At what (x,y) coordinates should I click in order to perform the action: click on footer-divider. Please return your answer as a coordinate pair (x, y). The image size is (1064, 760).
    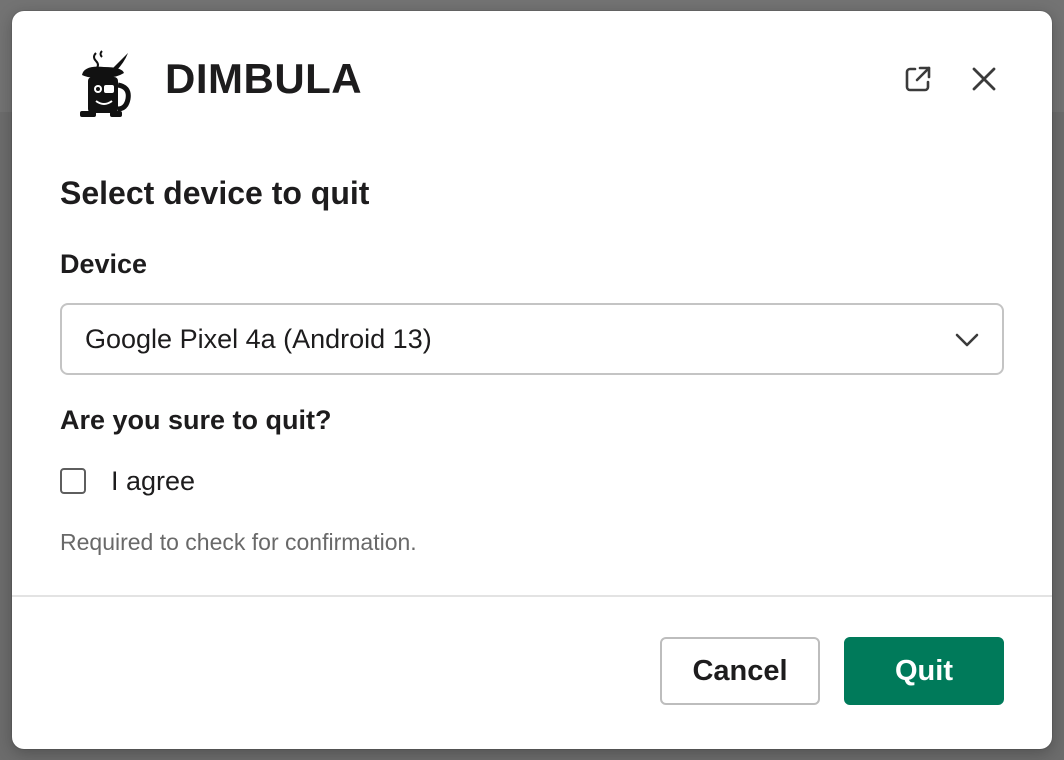
    Looking at the image, I should click on (532, 596).